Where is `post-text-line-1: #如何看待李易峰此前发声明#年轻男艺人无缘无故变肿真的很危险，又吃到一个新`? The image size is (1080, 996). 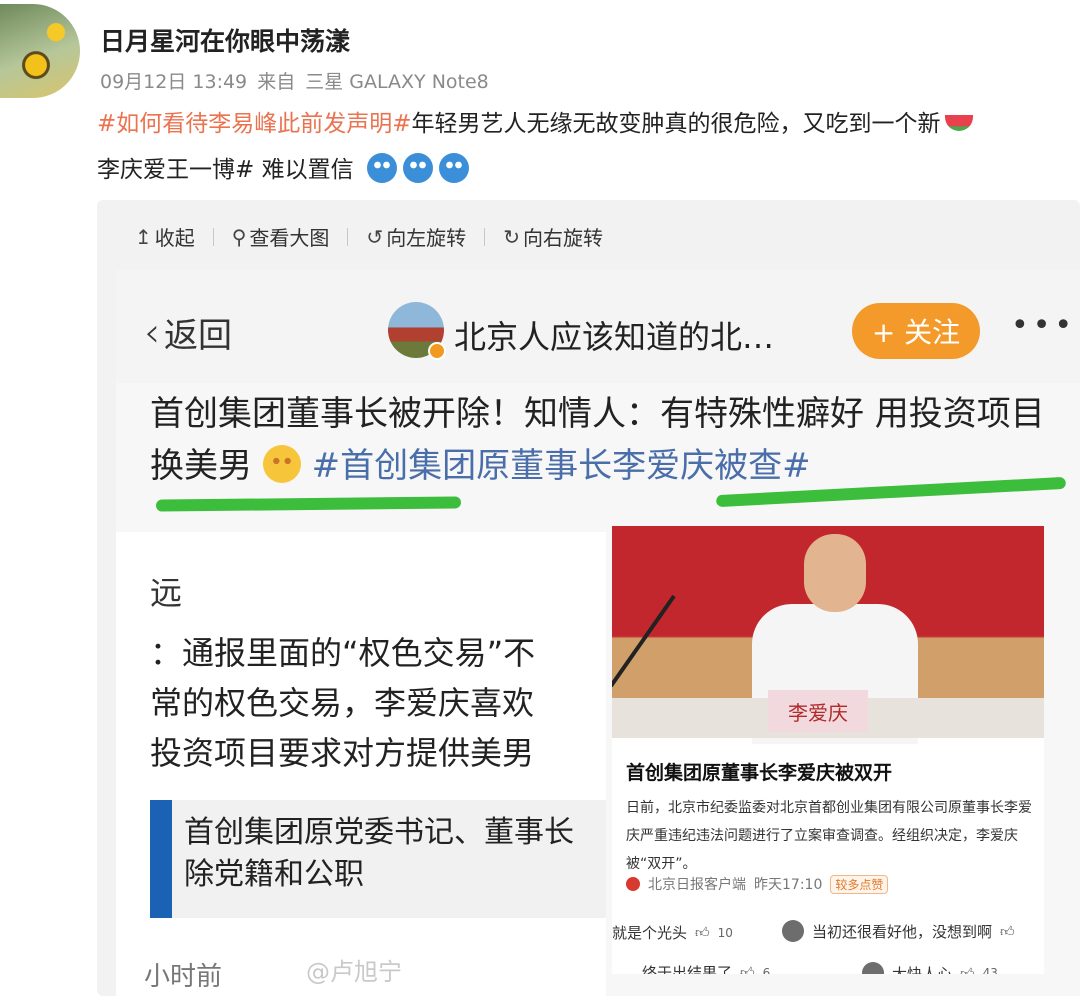 post-text-line-1: #如何看待李易峰此前发声明#年轻男艺人无缘无故变肿真的很危险，又吃到一个新 is located at coordinates (535, 121).